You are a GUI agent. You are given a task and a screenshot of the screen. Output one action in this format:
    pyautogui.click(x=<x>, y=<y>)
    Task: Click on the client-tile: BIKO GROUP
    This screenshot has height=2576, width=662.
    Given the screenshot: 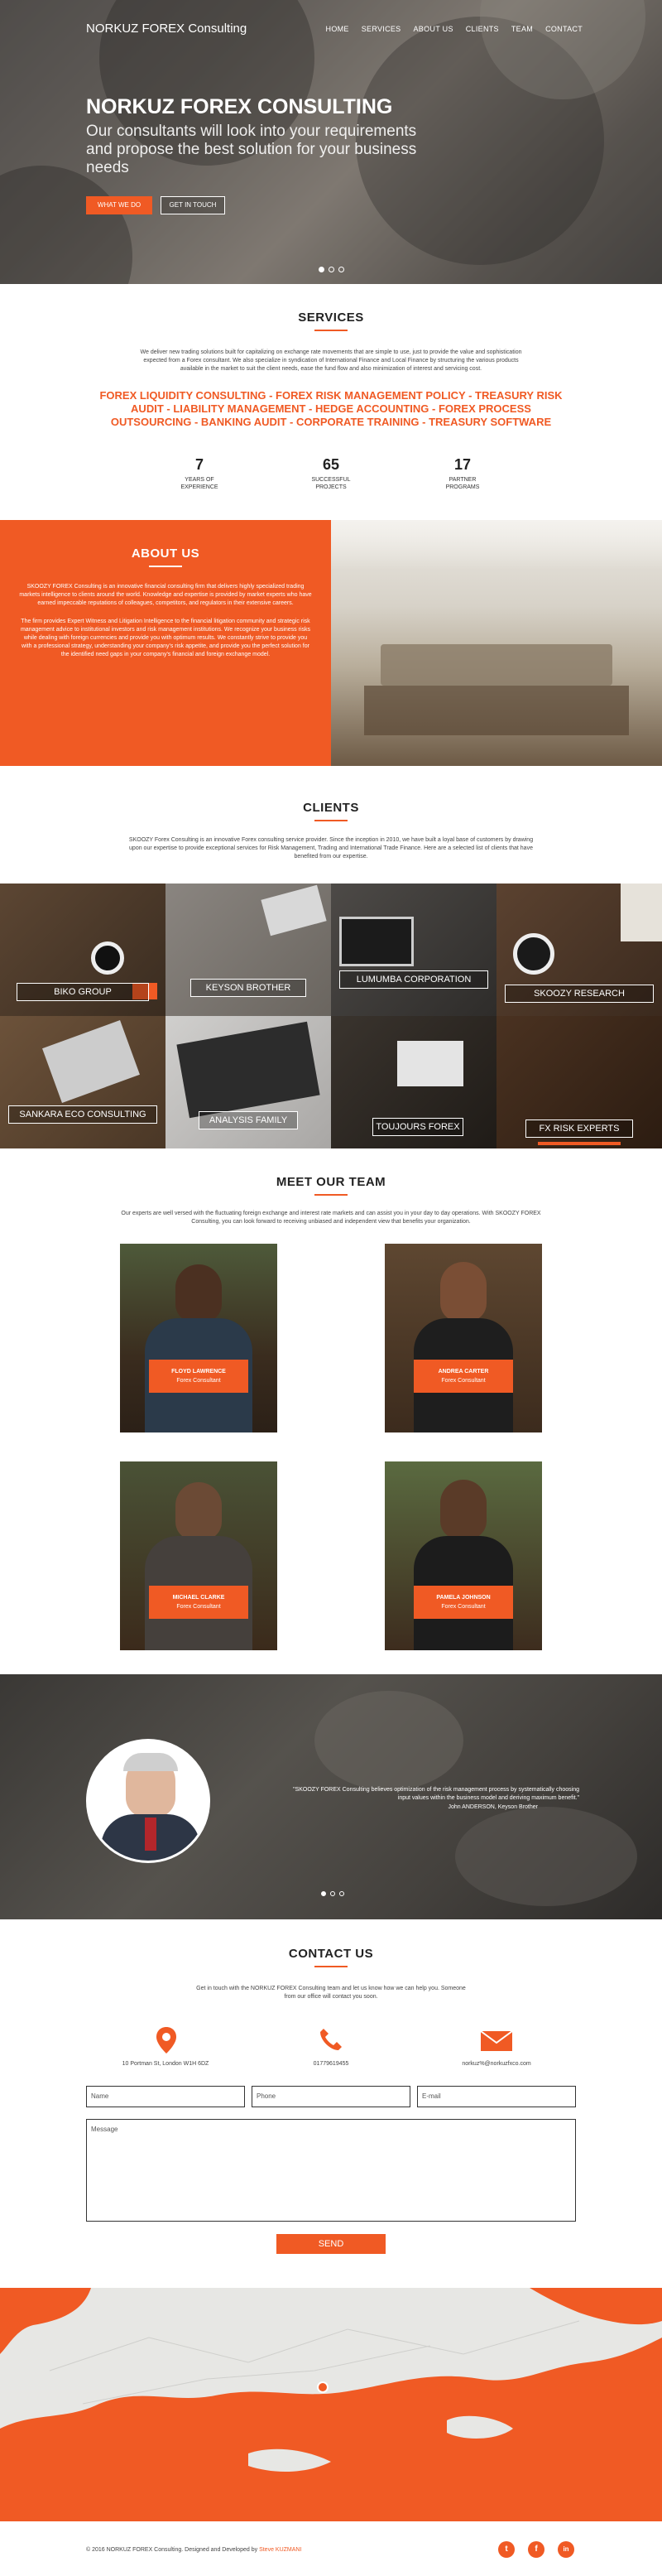 What is the action you would take?
    pyautogui.click(x=83, y=950)
    